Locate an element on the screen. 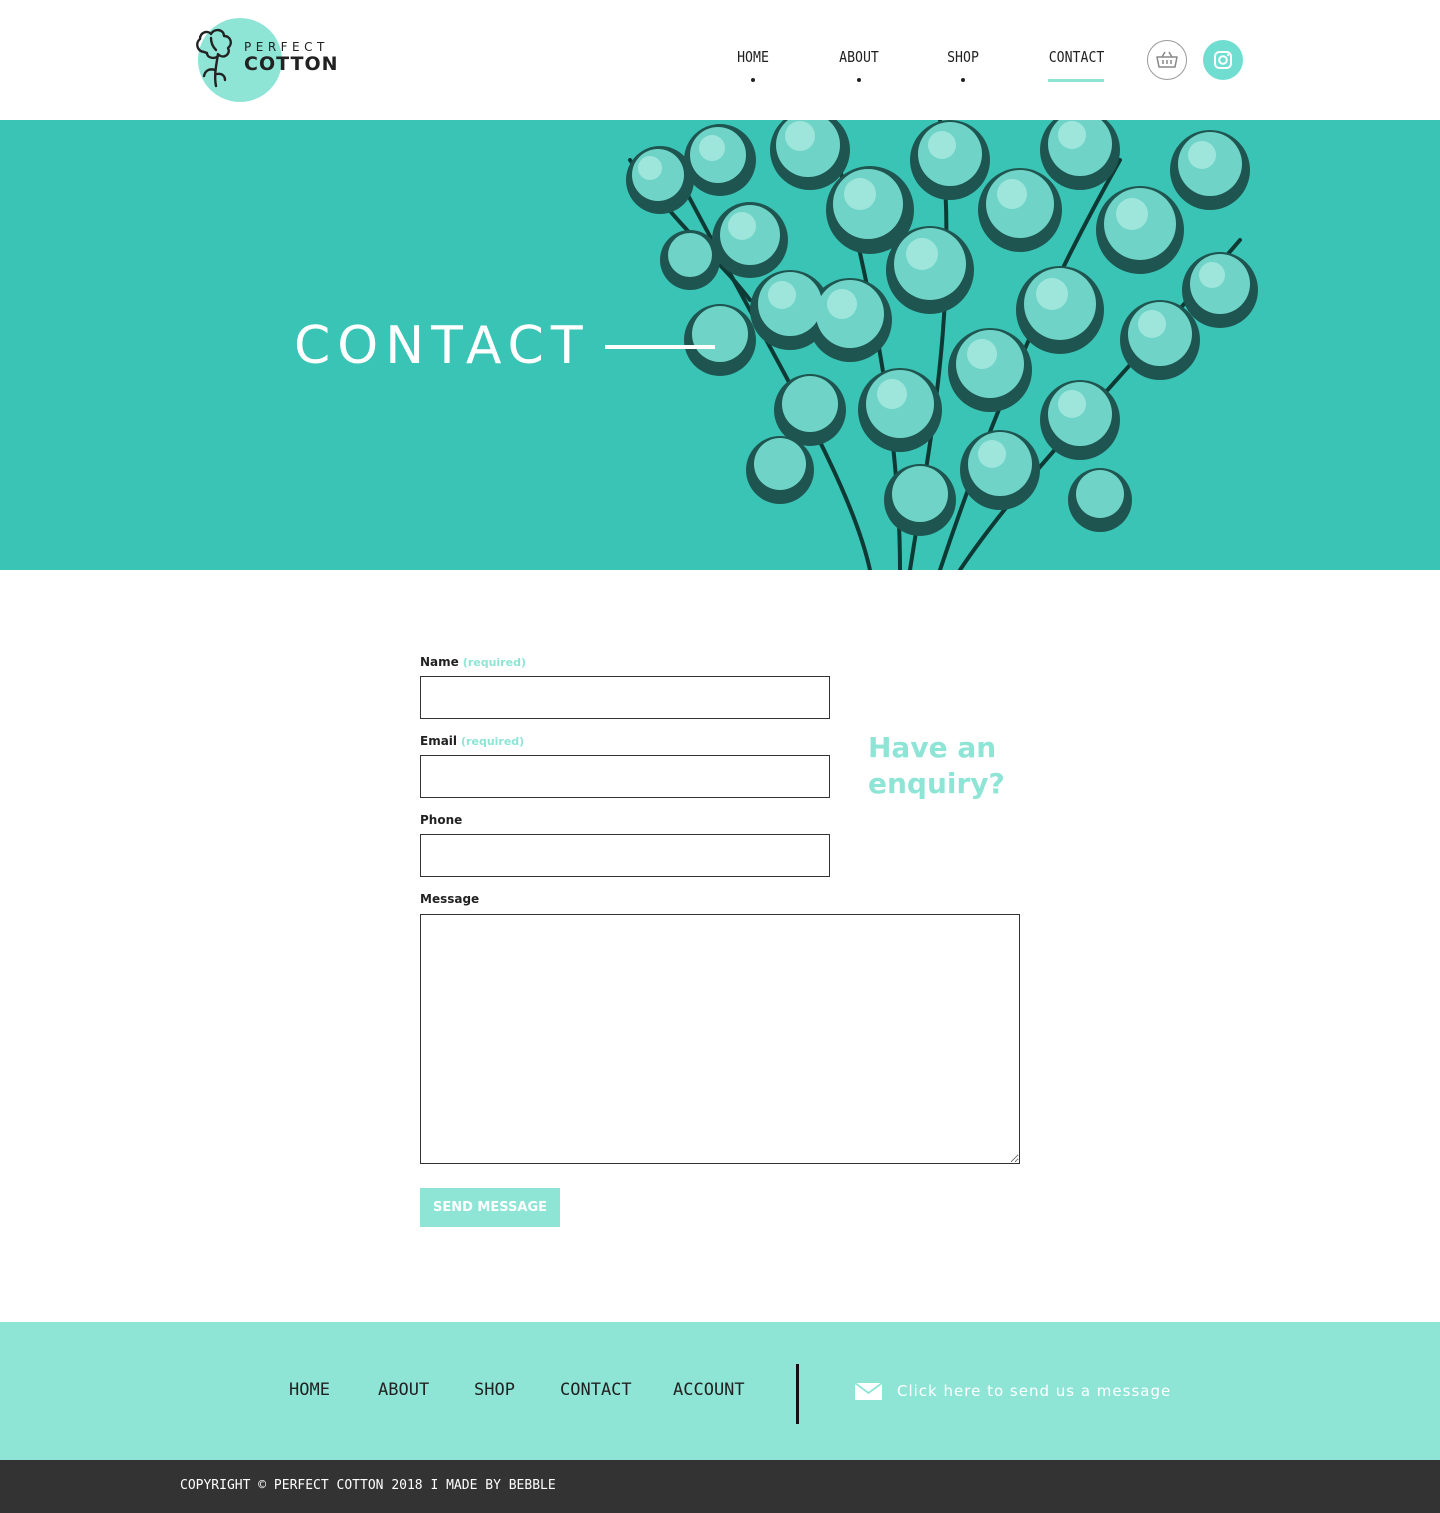 The image size is (1440, 1513). footer-link-shop: SHOP is located at coordinates (494, 1390).